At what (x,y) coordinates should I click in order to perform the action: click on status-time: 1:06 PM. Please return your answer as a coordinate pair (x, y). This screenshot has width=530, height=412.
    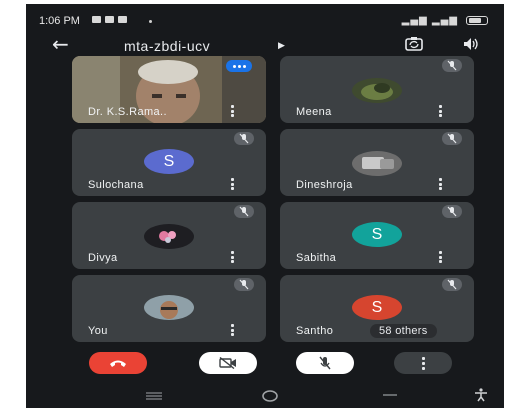
    Looking at the image, I should click on (59, 21).